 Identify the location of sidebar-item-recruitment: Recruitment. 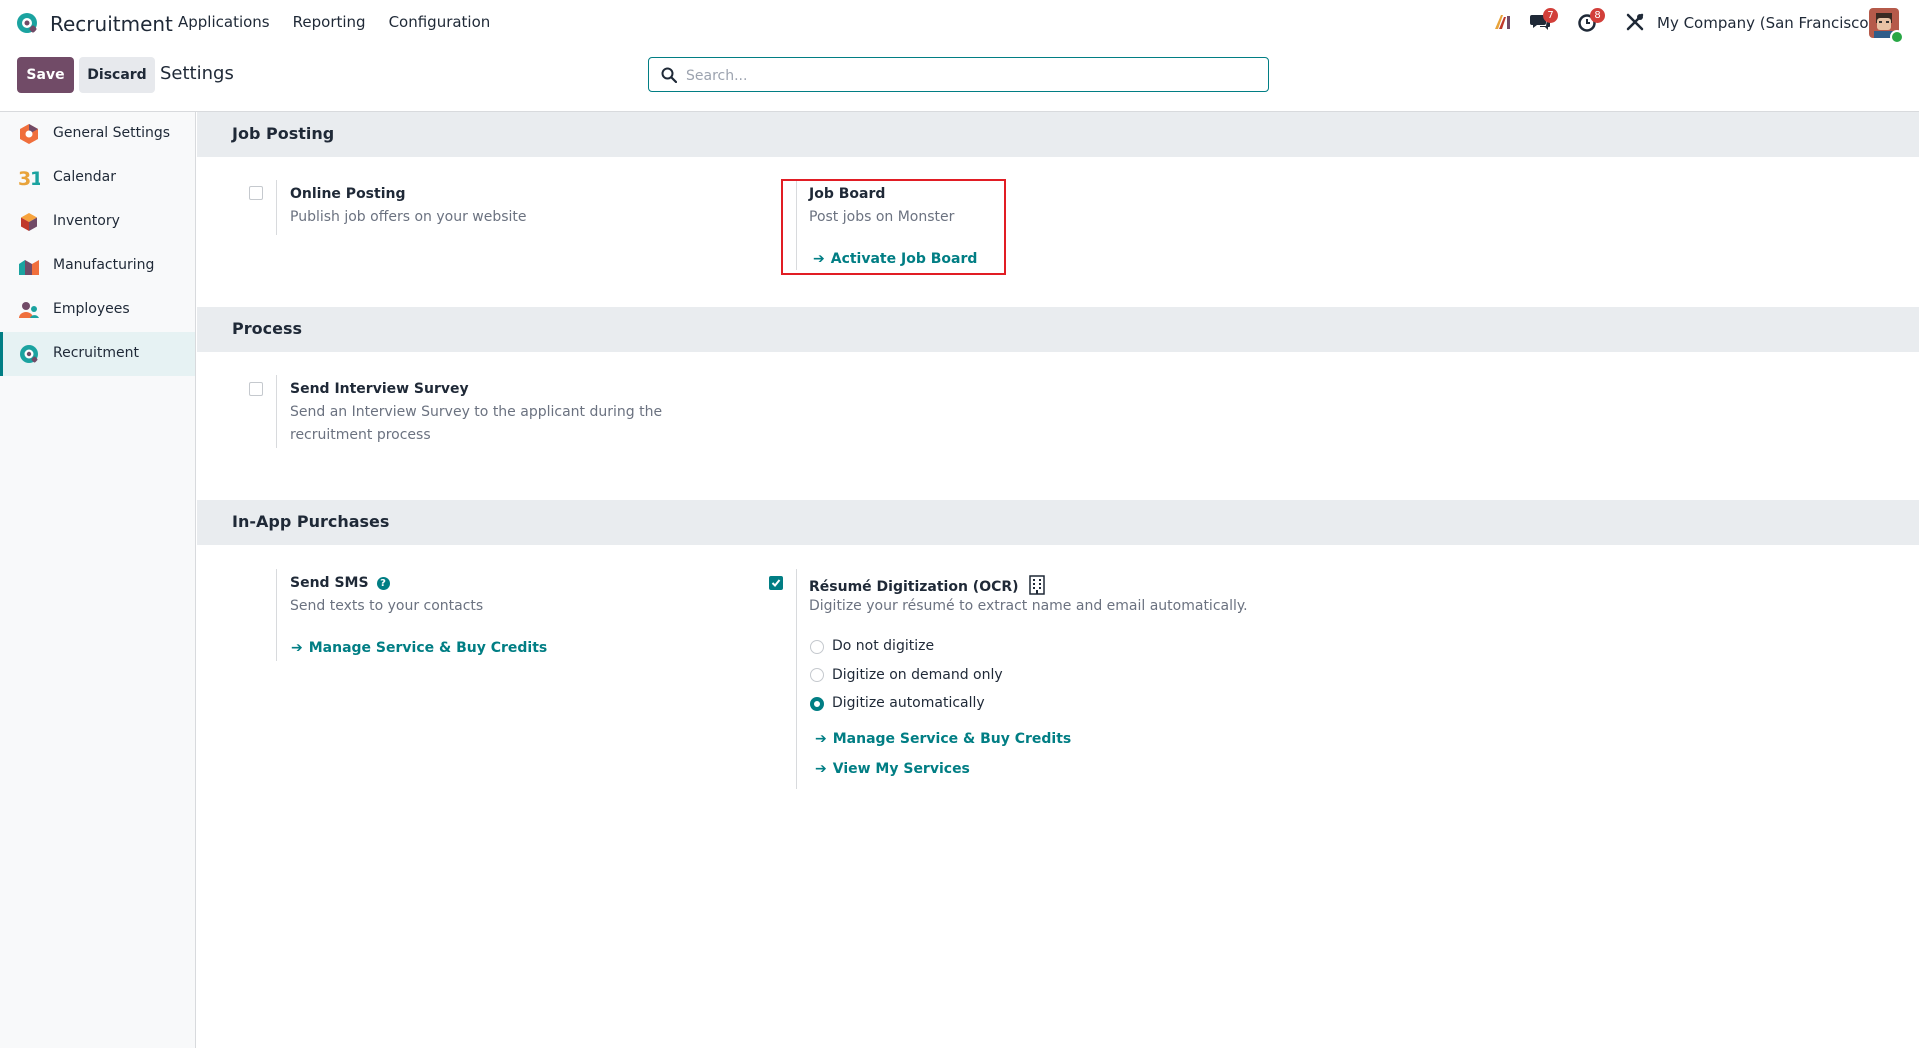
(97, 354).